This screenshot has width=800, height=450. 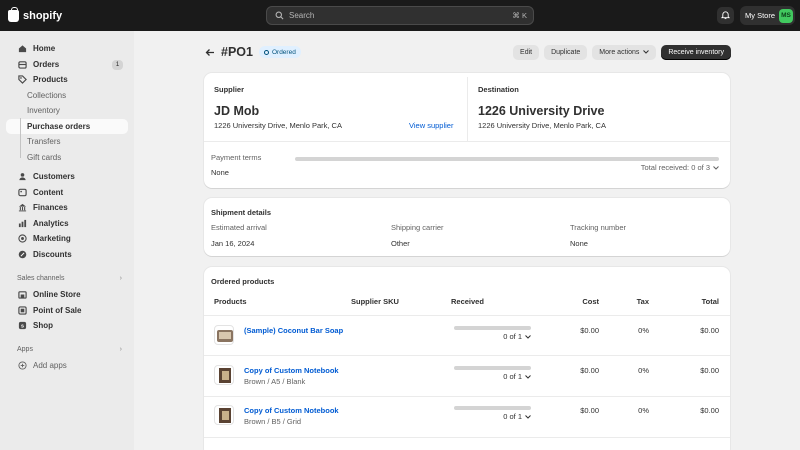 I want to click on person-icon, so click(x=22, y=177).